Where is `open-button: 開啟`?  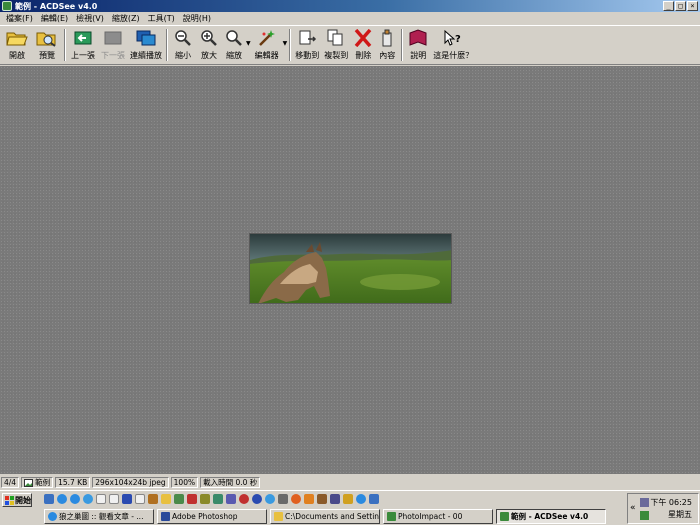 open-button: 開啟 is located at coordinates (17, 45).